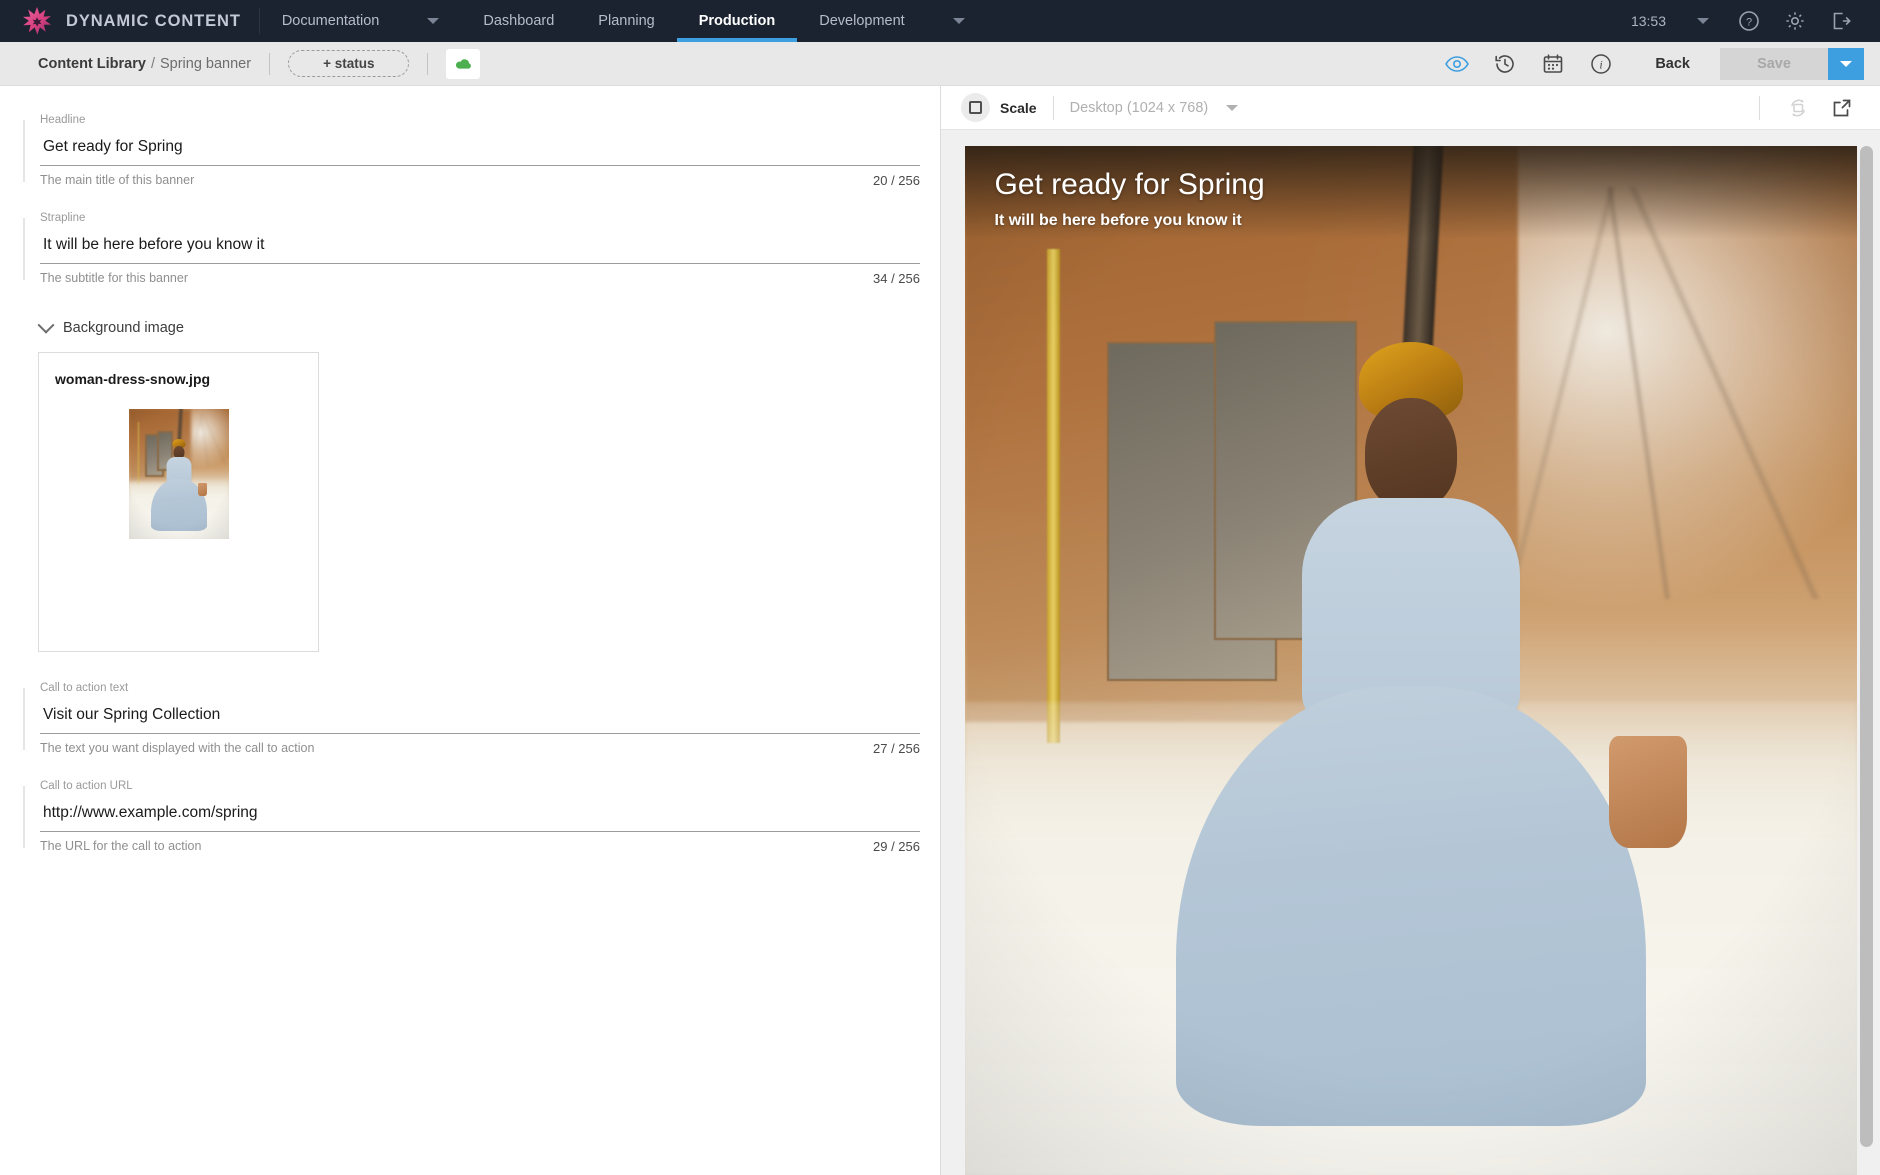  Describe the element at coordinates (133, 379) in the screenshot. I see `media-file-name: woman-dress-snow.jpg` at that location.